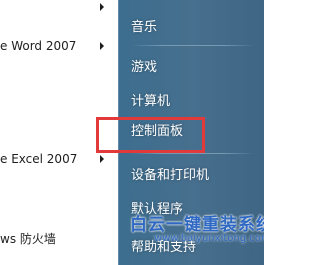 The height and width of the screenshot is (265, 320). I want to click on program-item-label: ws 防火墙, so click(28, 239).